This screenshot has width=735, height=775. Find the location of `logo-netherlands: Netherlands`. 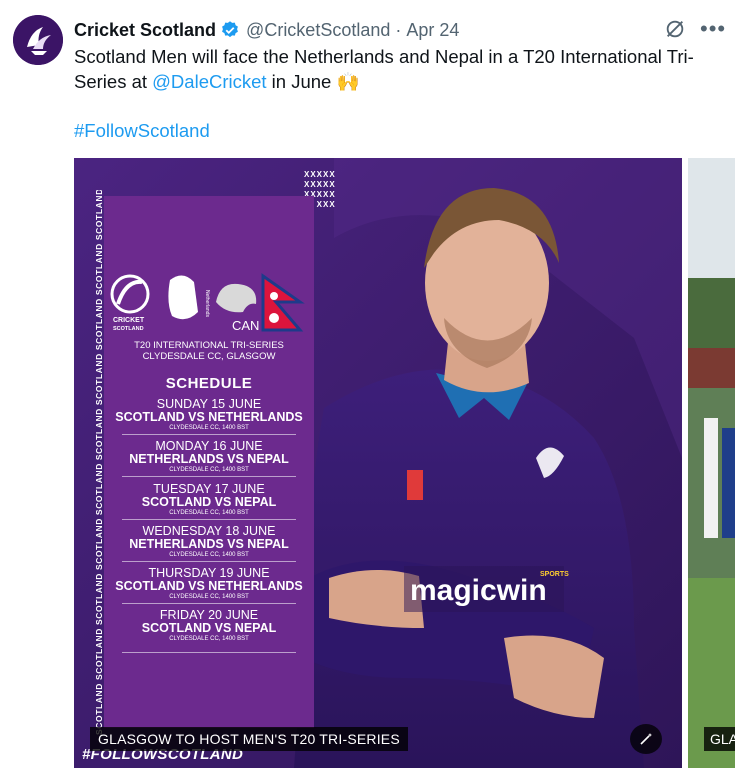

logo-netherlands: Netherlands is located at coordinates (207, 303).